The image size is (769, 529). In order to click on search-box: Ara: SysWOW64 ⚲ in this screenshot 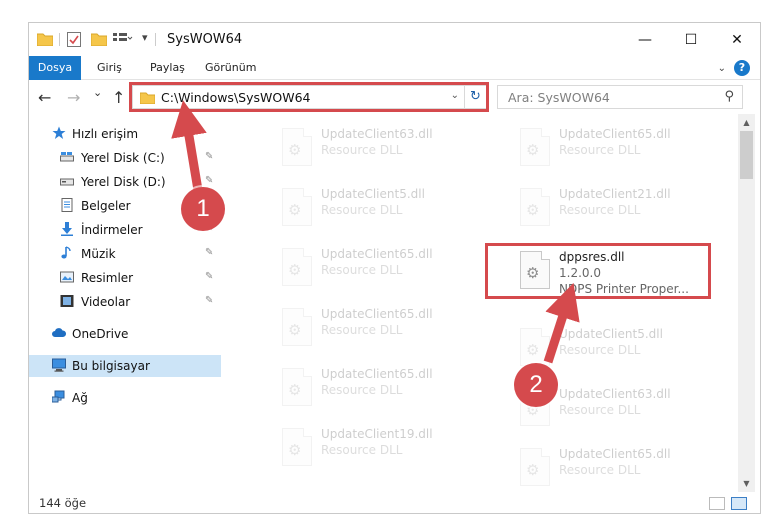, I will do `click(620, 97)`.